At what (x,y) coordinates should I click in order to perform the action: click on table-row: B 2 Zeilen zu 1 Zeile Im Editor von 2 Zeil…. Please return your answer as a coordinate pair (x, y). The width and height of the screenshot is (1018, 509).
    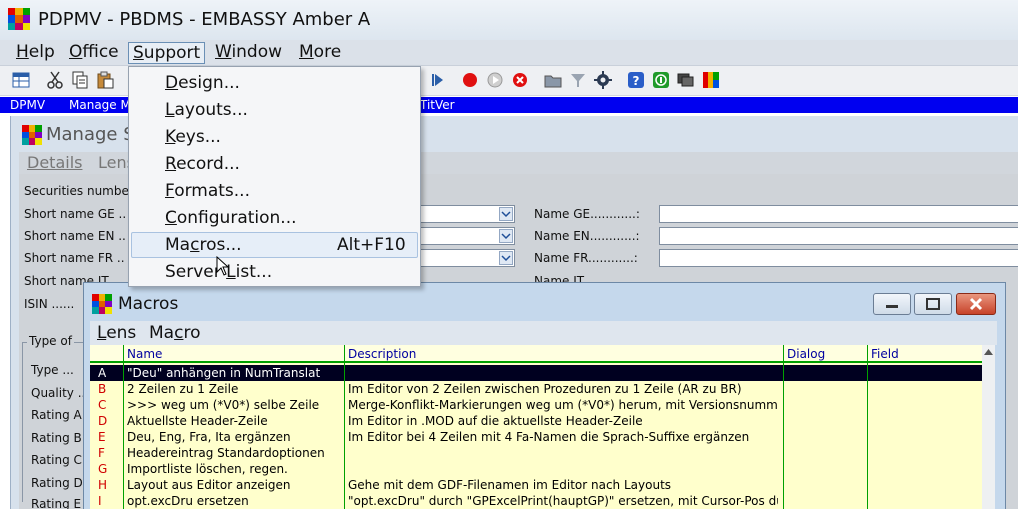
    Looking at the image, I should click on (536, 389).